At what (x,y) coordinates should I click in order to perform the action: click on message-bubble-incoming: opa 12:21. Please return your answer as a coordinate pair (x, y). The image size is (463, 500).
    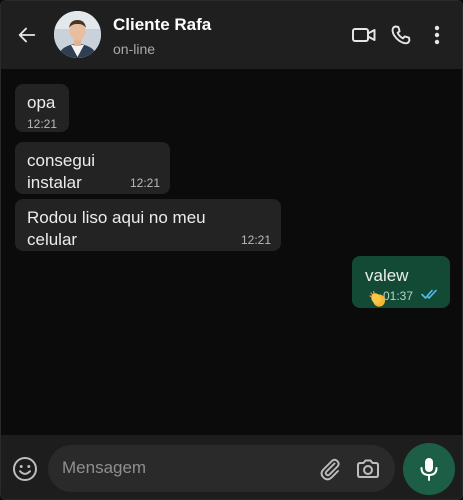
    Looking at the image, I should click on (42, 108).